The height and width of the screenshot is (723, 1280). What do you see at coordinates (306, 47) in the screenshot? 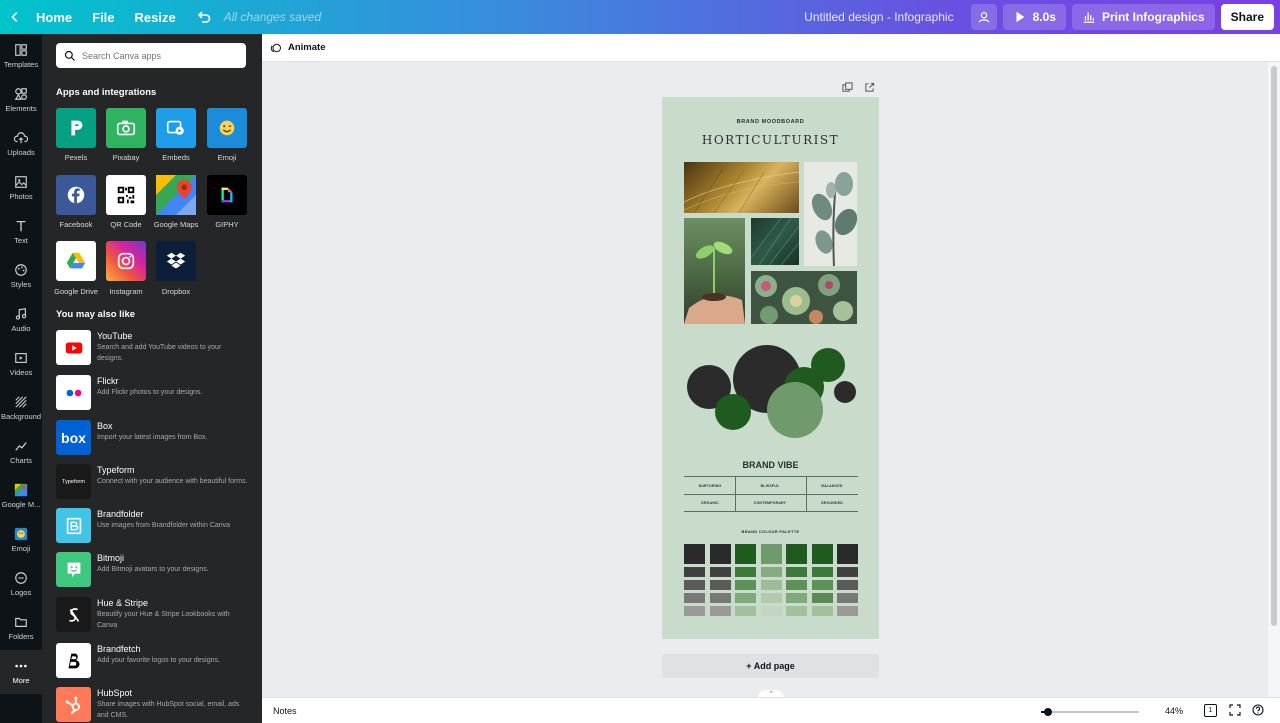
I see `animate-button: Animate` at bounding box center [306, 47].